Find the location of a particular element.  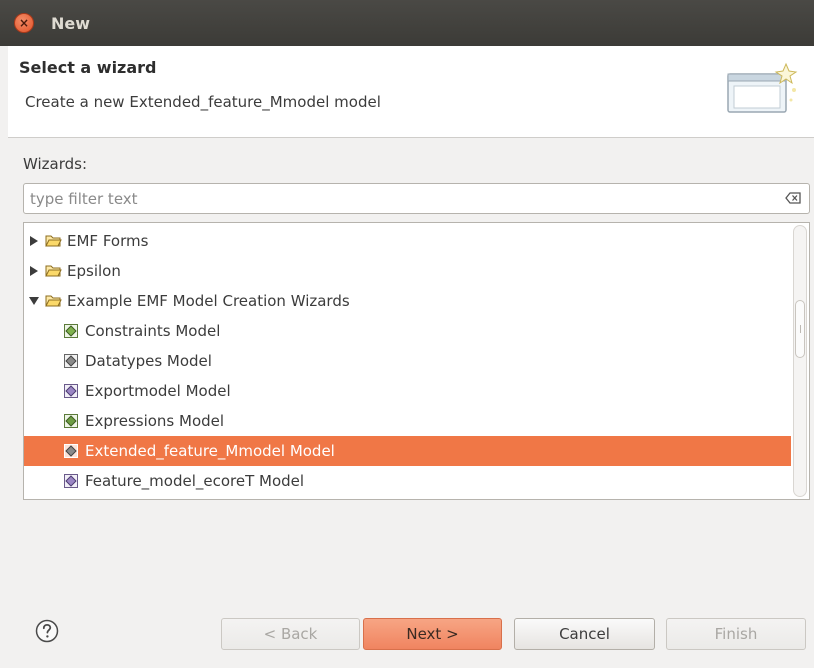

tree-item-label: Constraints Model is located at coordinates (153, 331).